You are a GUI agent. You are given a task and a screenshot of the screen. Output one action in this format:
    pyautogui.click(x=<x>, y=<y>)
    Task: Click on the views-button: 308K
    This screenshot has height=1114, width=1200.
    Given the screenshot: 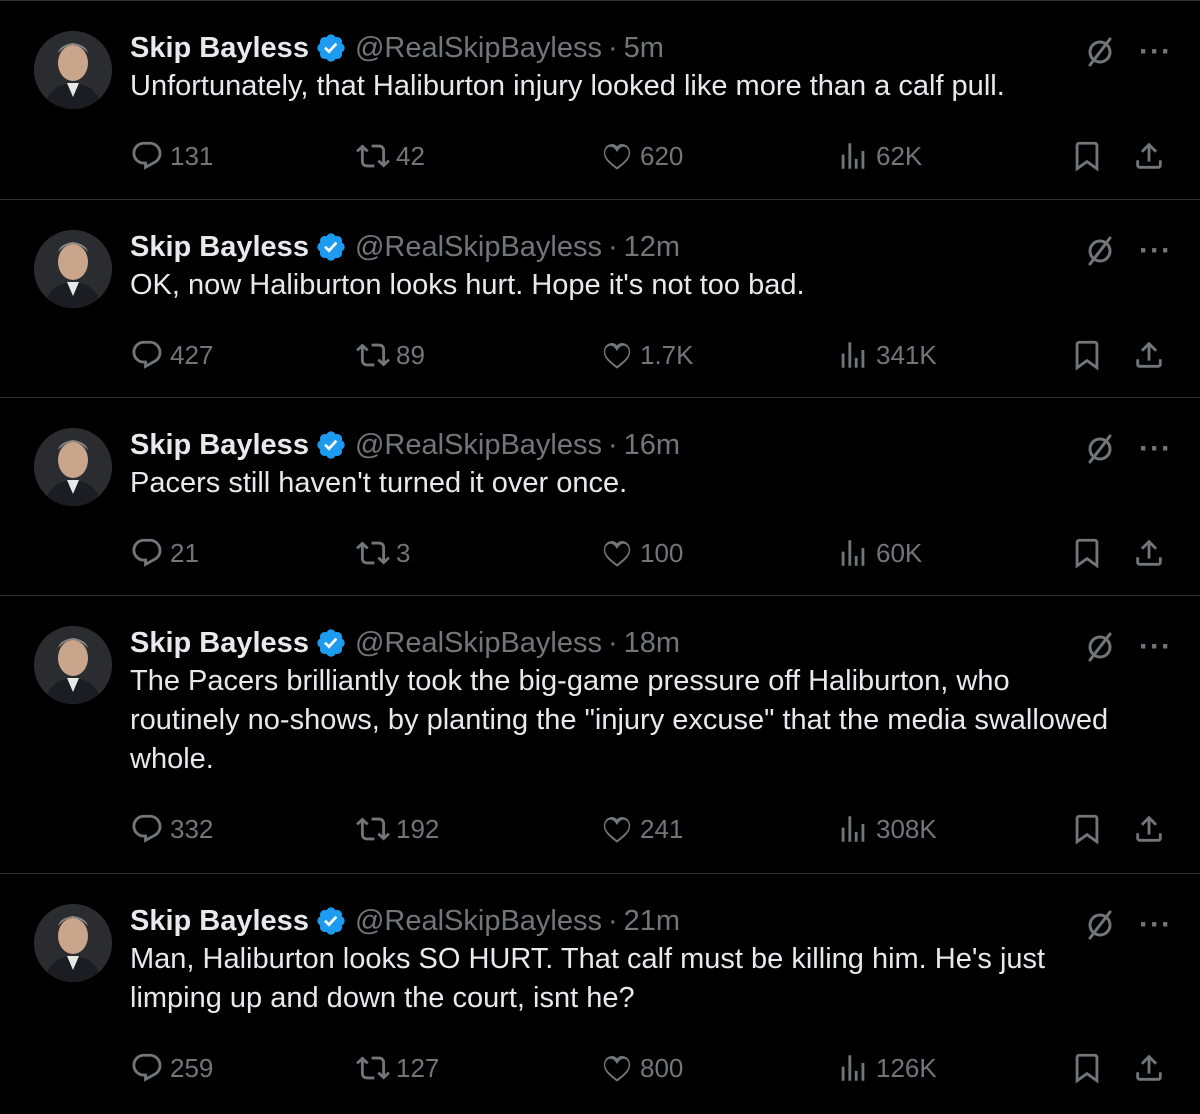 What is the action you would take?
    pyautogui.click(x=886, y=829)
    